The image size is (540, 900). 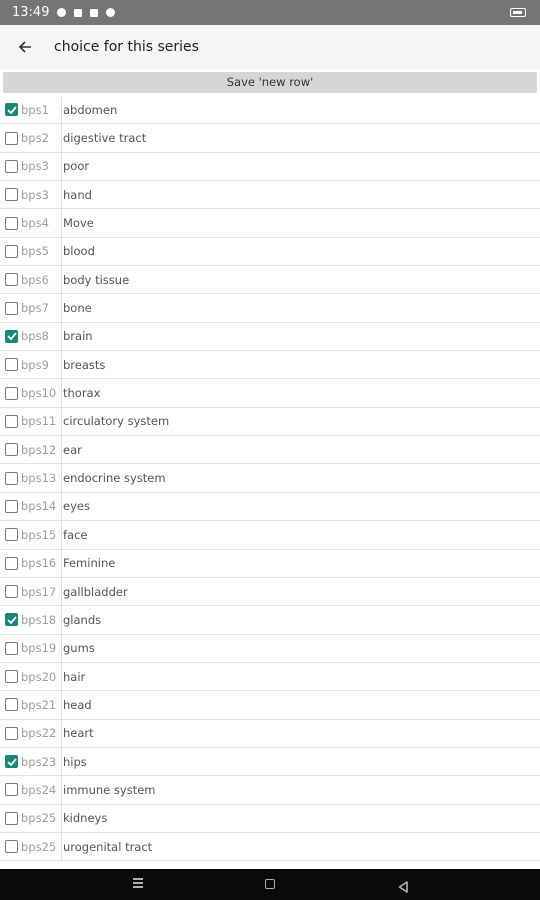 I want to click on recent-apps-icon, so click(x=138, y=884).